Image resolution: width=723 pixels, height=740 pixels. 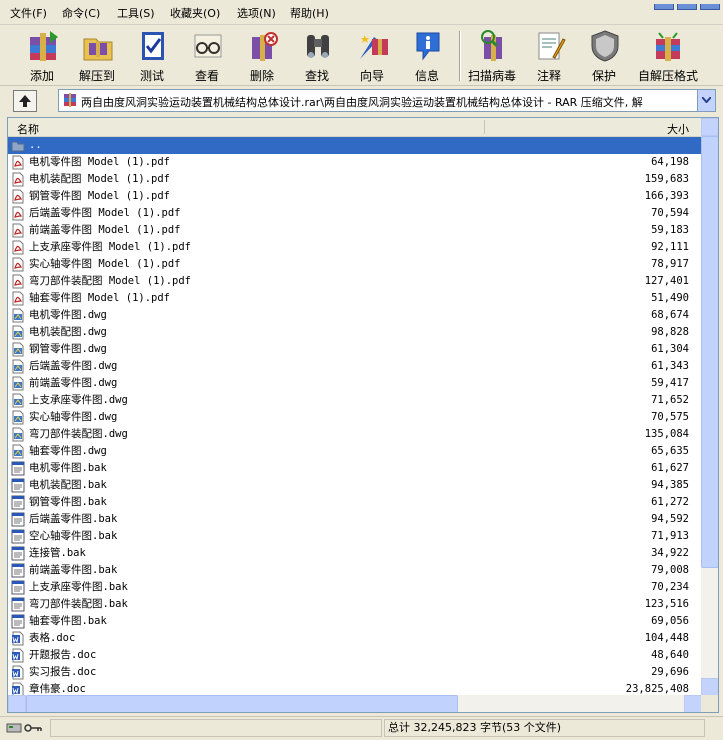 What do you see at coordinates (664, 7) in the screenshot?
I see `minimize-icon` at bounding box center [664, 7].